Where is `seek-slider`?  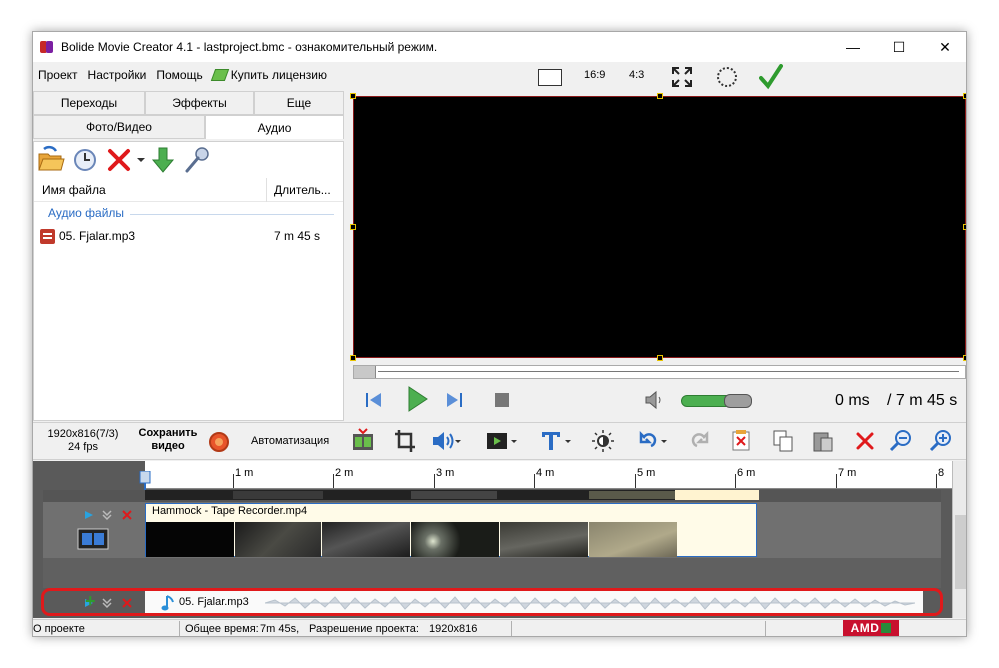
seek-slider is located at coordinates (659, 372).